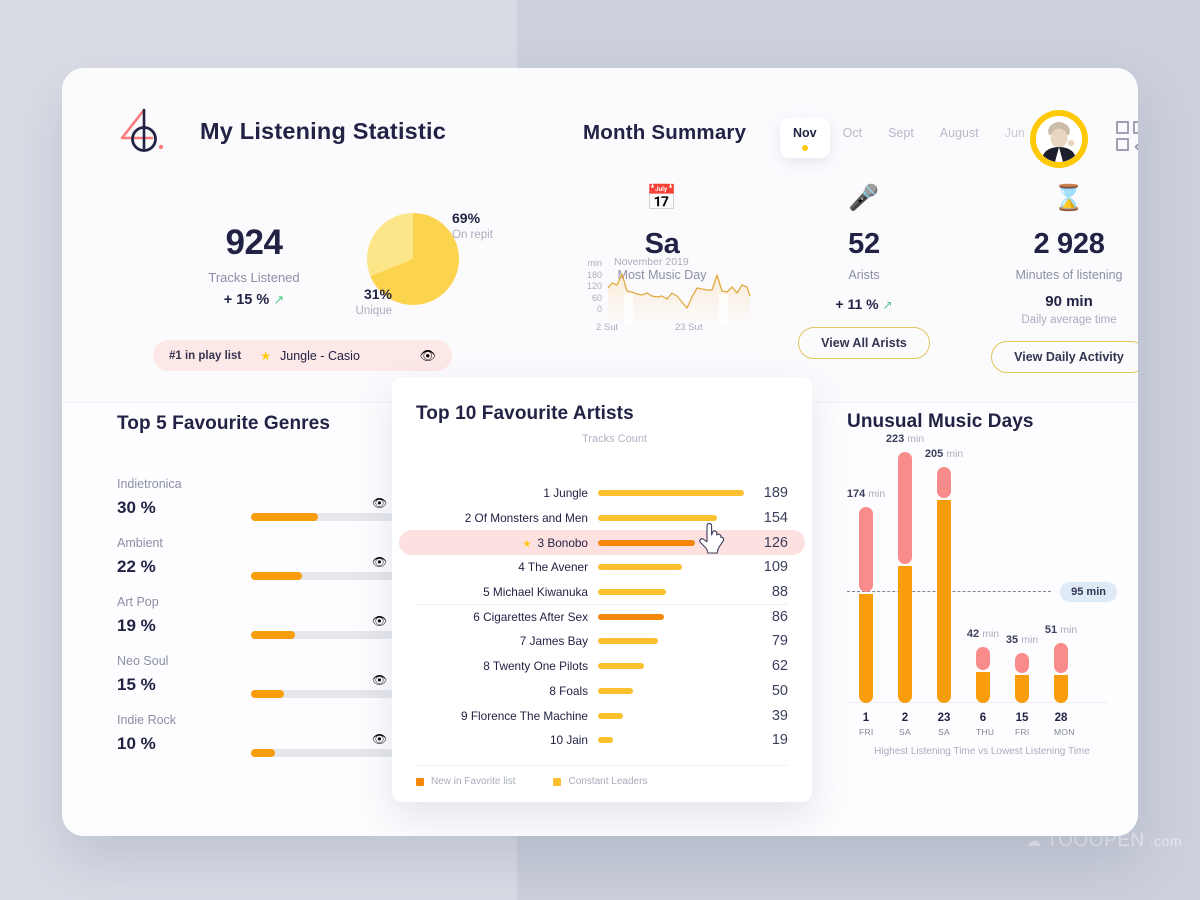 Image resolution: width=1200 pixels, height=900 pixels. What do you see at coordinates (651, 262) in the screenshot?
I see `sparkline-title: November 2019` at bounding box center [651, 262].